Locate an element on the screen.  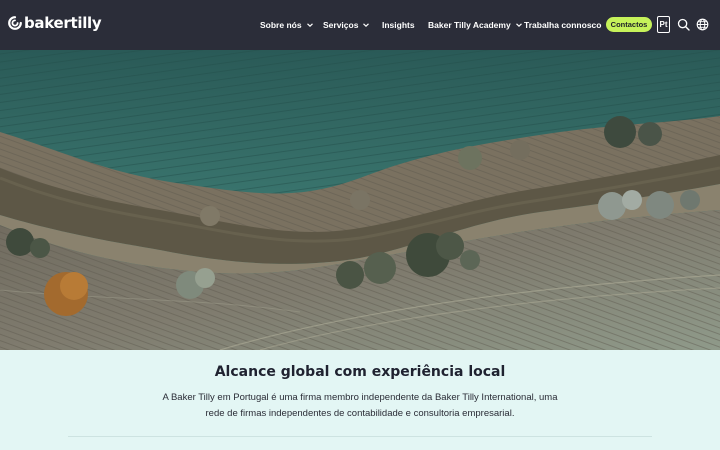
section-title: Alcance global com experiência local is located at coordinates (360, 372).